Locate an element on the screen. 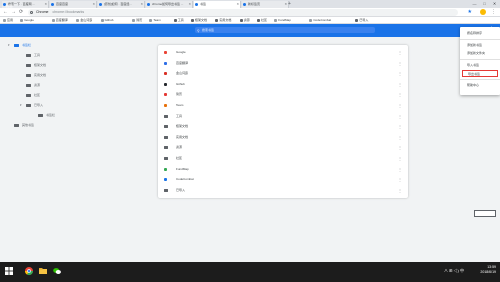  bookmark-bar-item: 框架文档 is located at coordinates (199, 20).